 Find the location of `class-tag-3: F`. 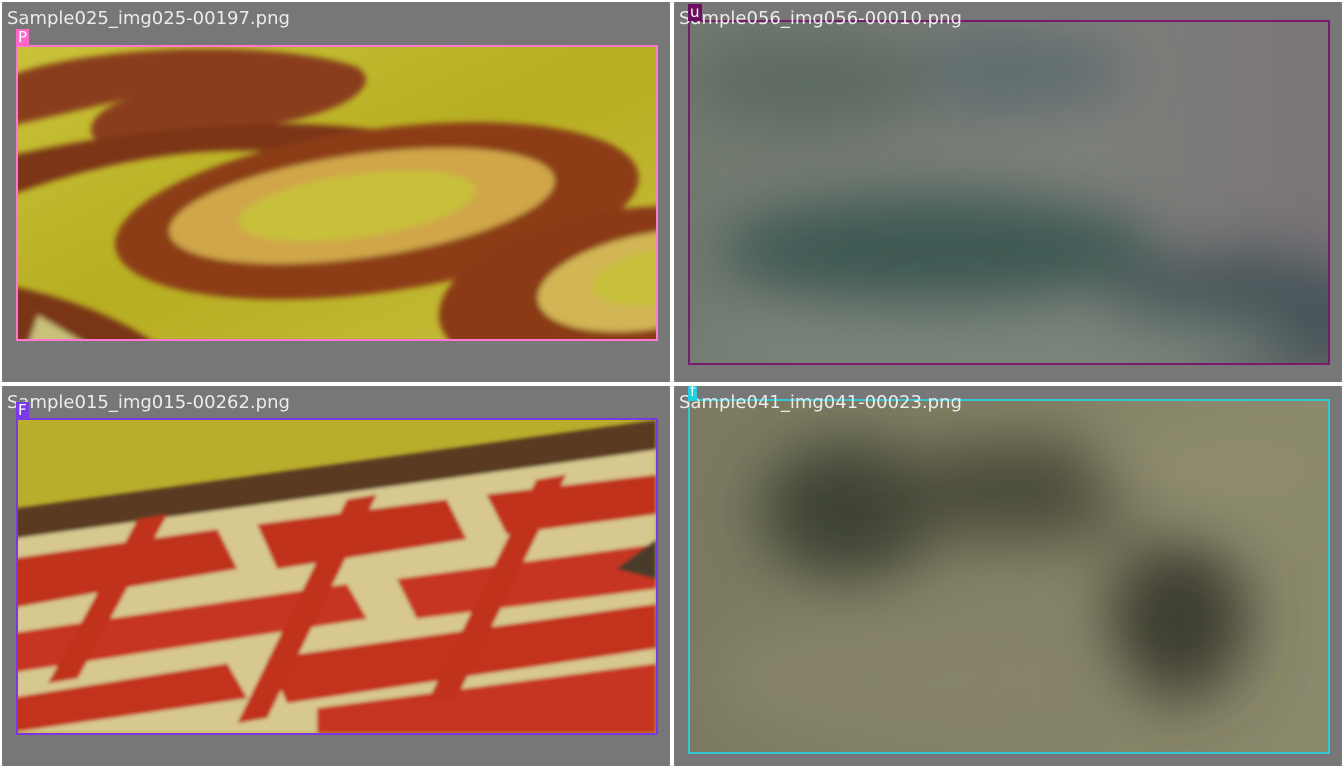

class-tag-3: F is located at coordinates (22, 410).